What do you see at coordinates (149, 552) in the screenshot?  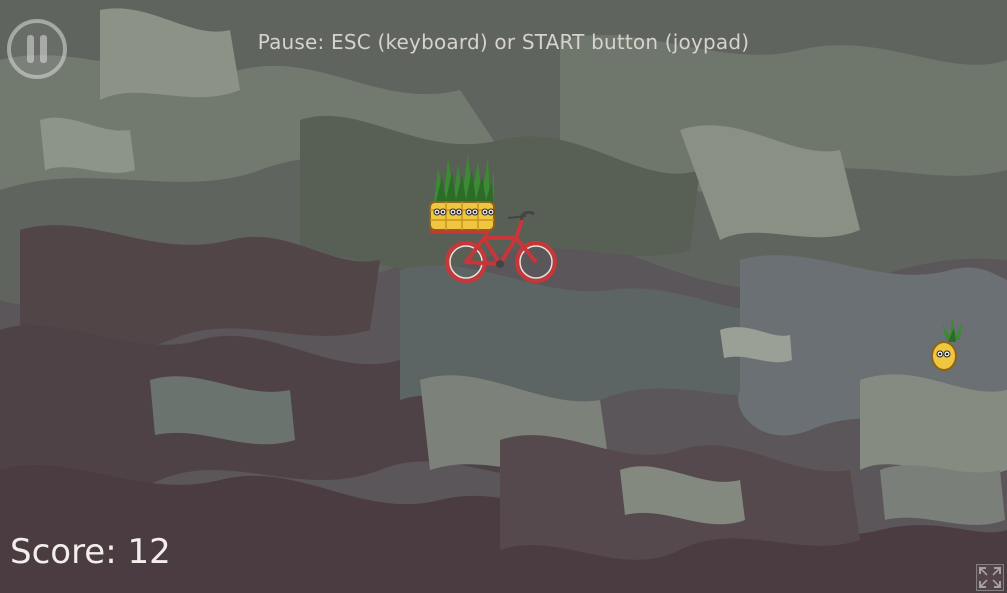 I see `score-value: 12` at bounding box center [149, 552].